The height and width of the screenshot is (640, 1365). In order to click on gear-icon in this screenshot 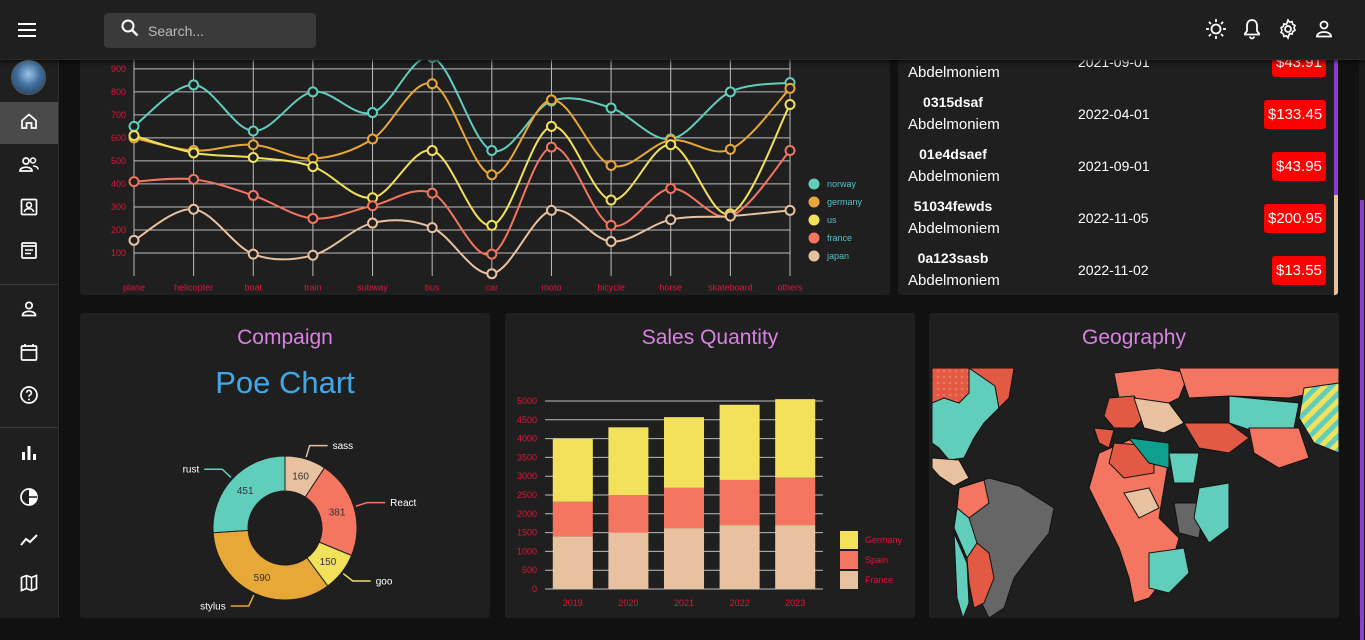, I will do `click(1288, 29)`.